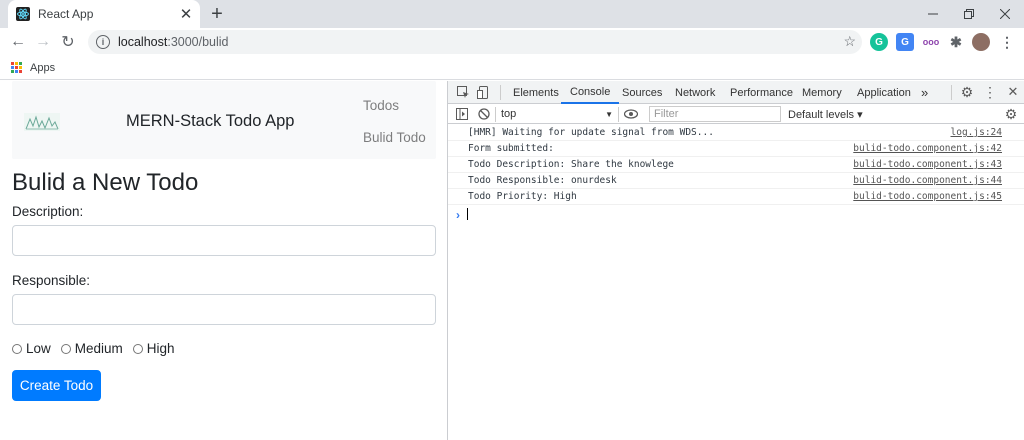 The image size is (1024, 440). Describe the element at coordinates (631, 114) in the screenshot. I see `eye-icon` at that location.